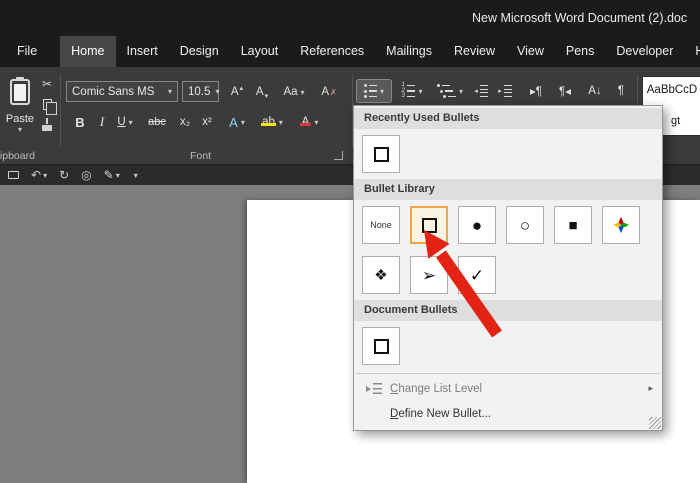  Describe the element at coordinates (374, 388) in the screenshot. I see `change-list-level-icon` at that location.